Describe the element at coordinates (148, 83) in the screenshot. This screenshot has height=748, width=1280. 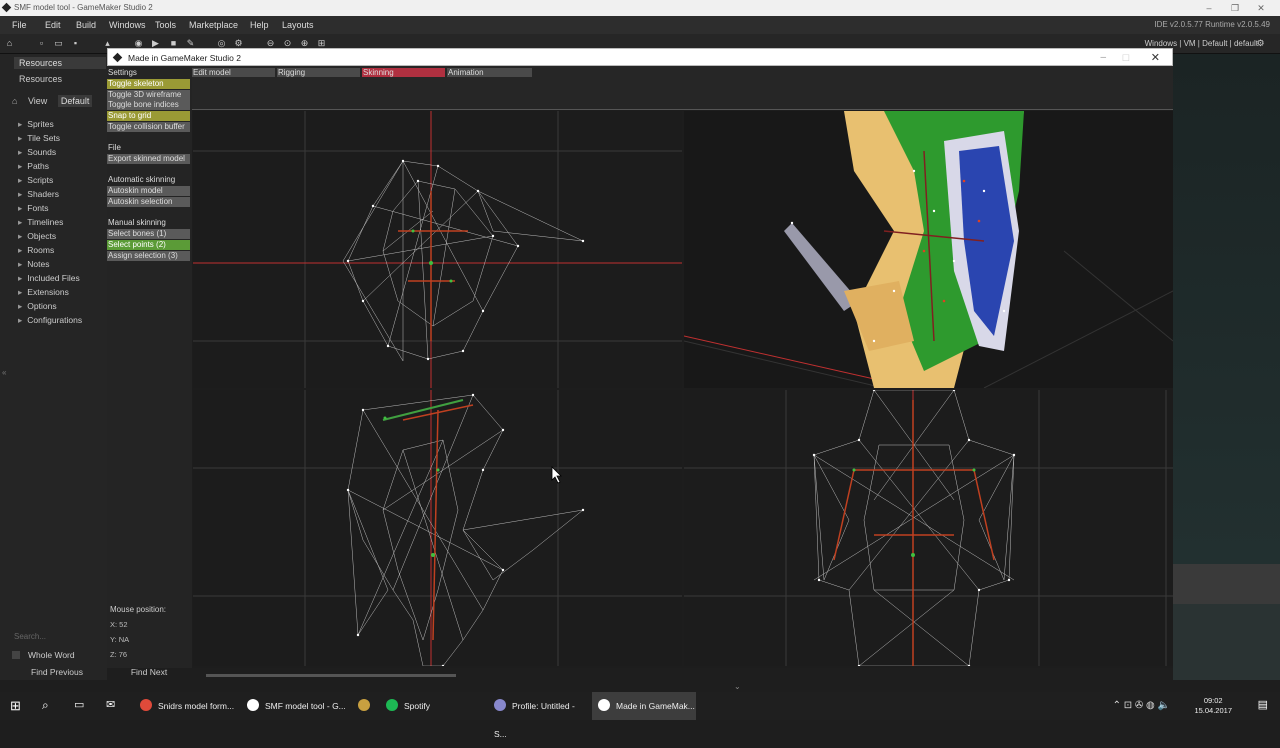
I see `sidebar-toggle-skeleton: Toggle skeleton` at that location.